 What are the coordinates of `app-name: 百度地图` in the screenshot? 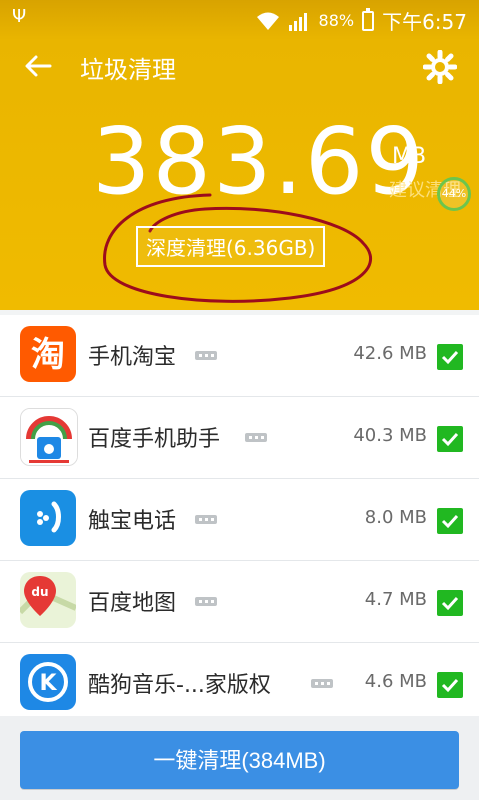 It's located at (132, 603).